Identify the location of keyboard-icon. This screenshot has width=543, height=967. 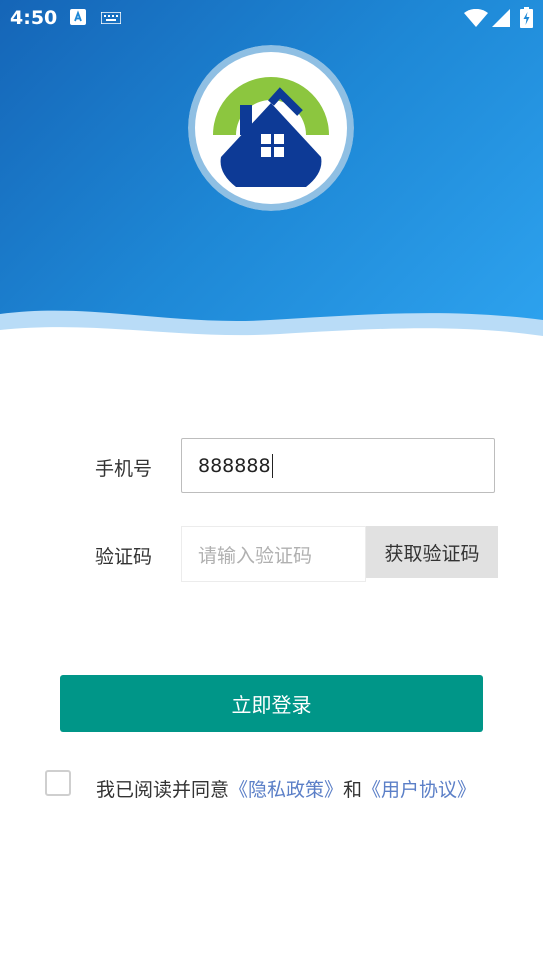
(111, 18).